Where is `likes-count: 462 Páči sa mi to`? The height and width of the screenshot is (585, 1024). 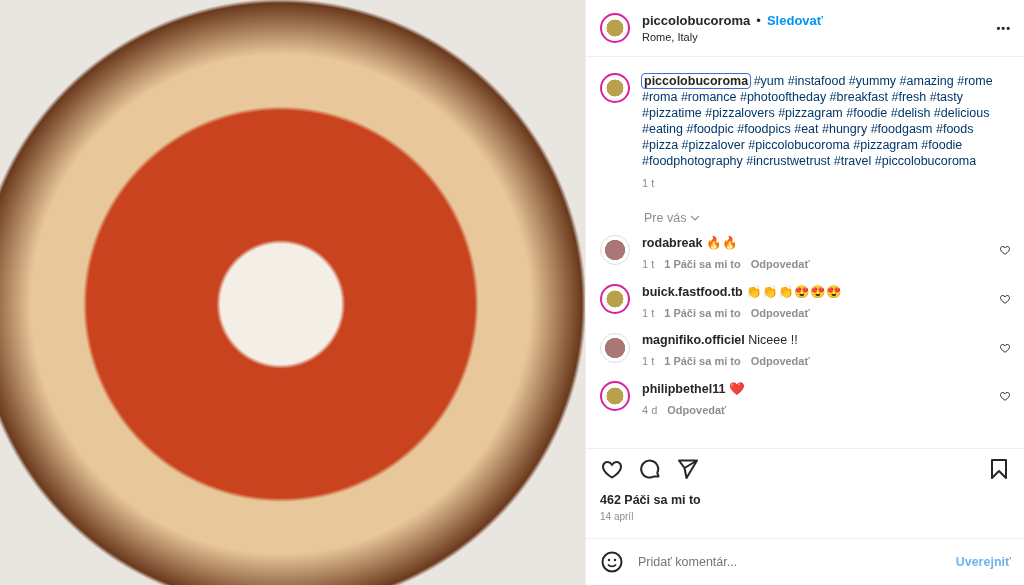
likes-count: 462 Páči sa mi to is located at coordinates (805, 496).